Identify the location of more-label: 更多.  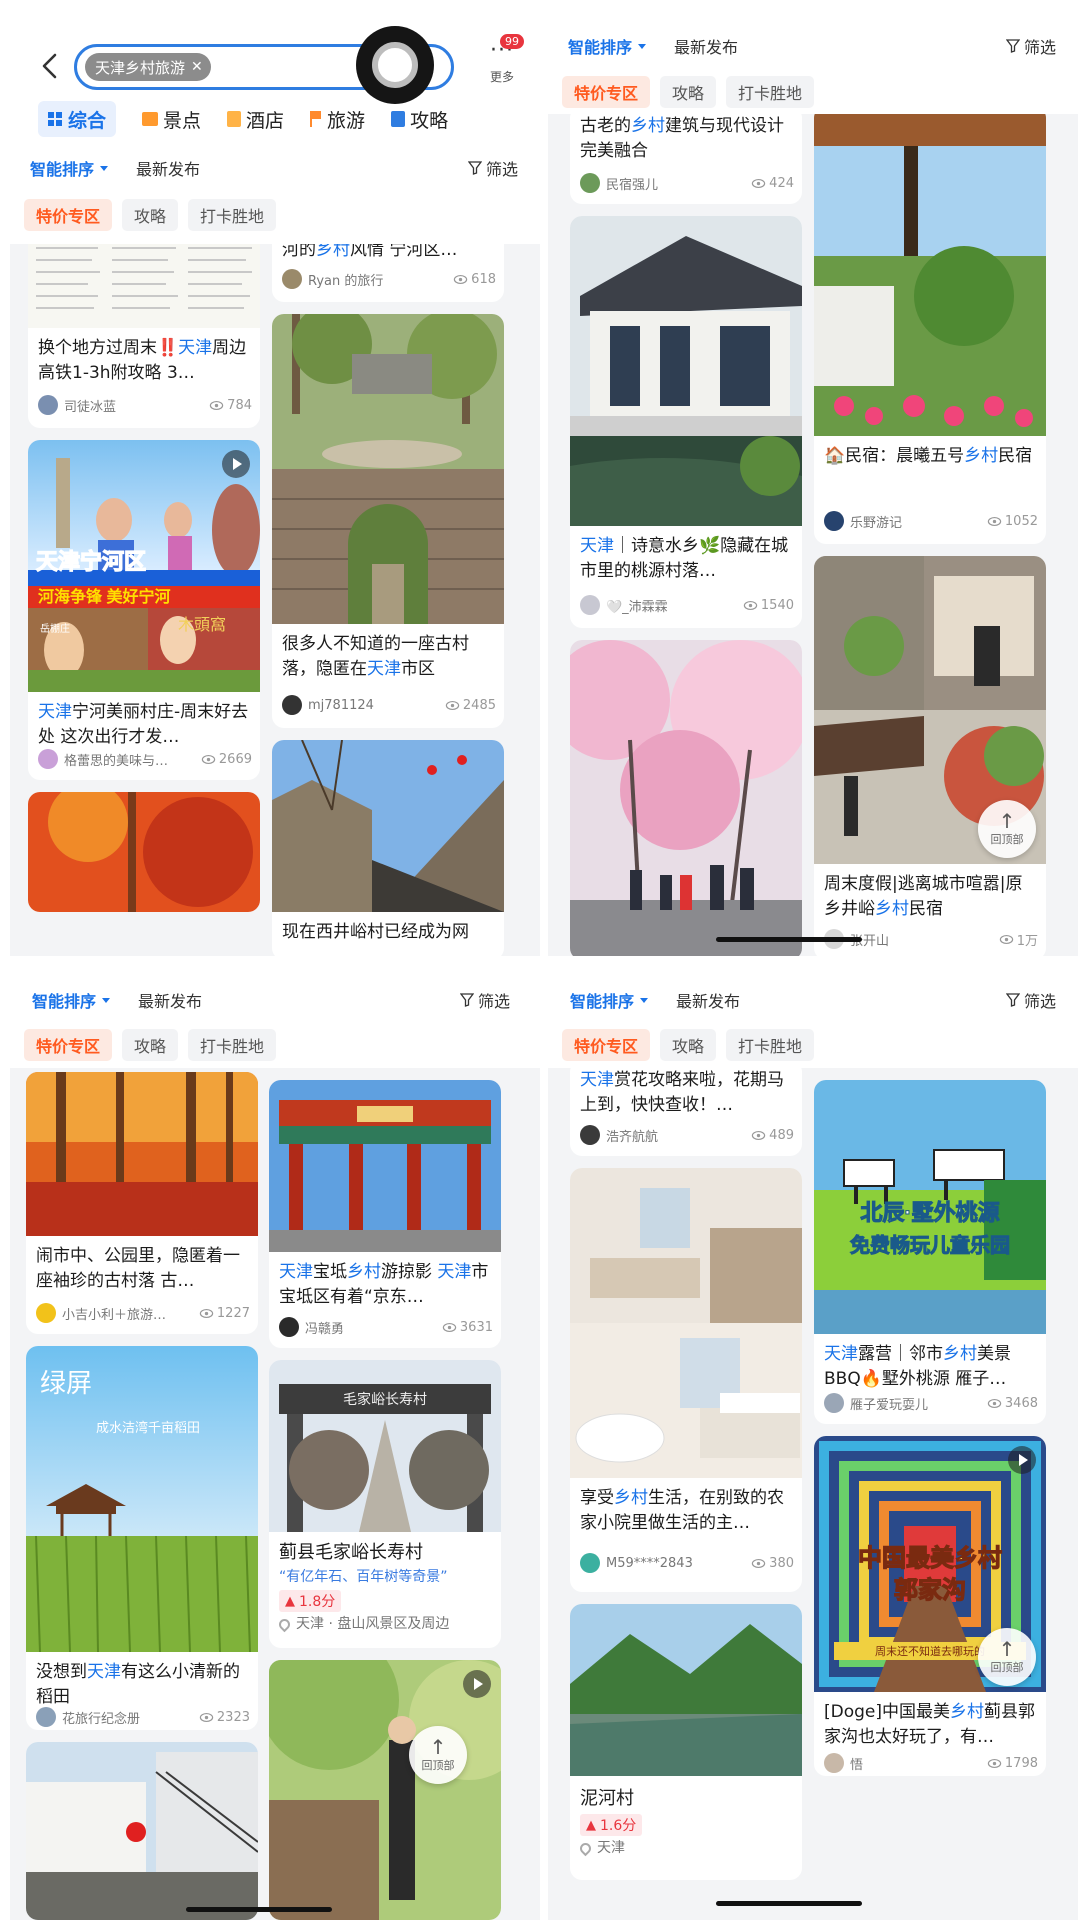
(501, 77).